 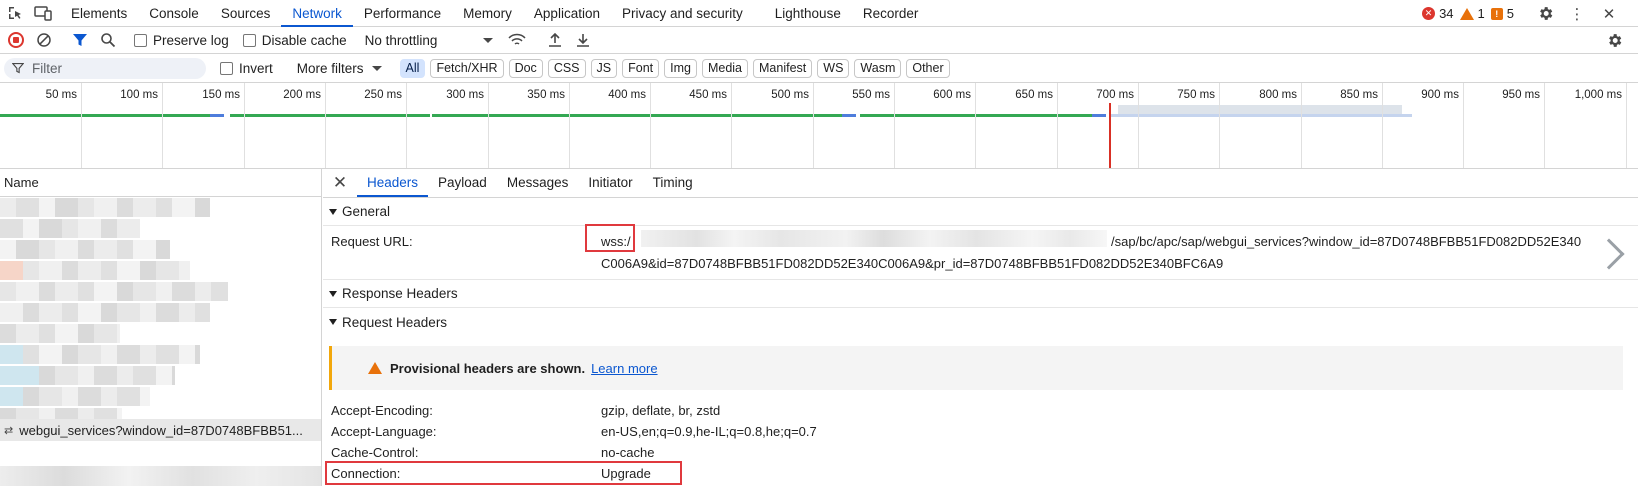 I want to click on issues-count-badge: ! 5, so click(x=1502, y=13).